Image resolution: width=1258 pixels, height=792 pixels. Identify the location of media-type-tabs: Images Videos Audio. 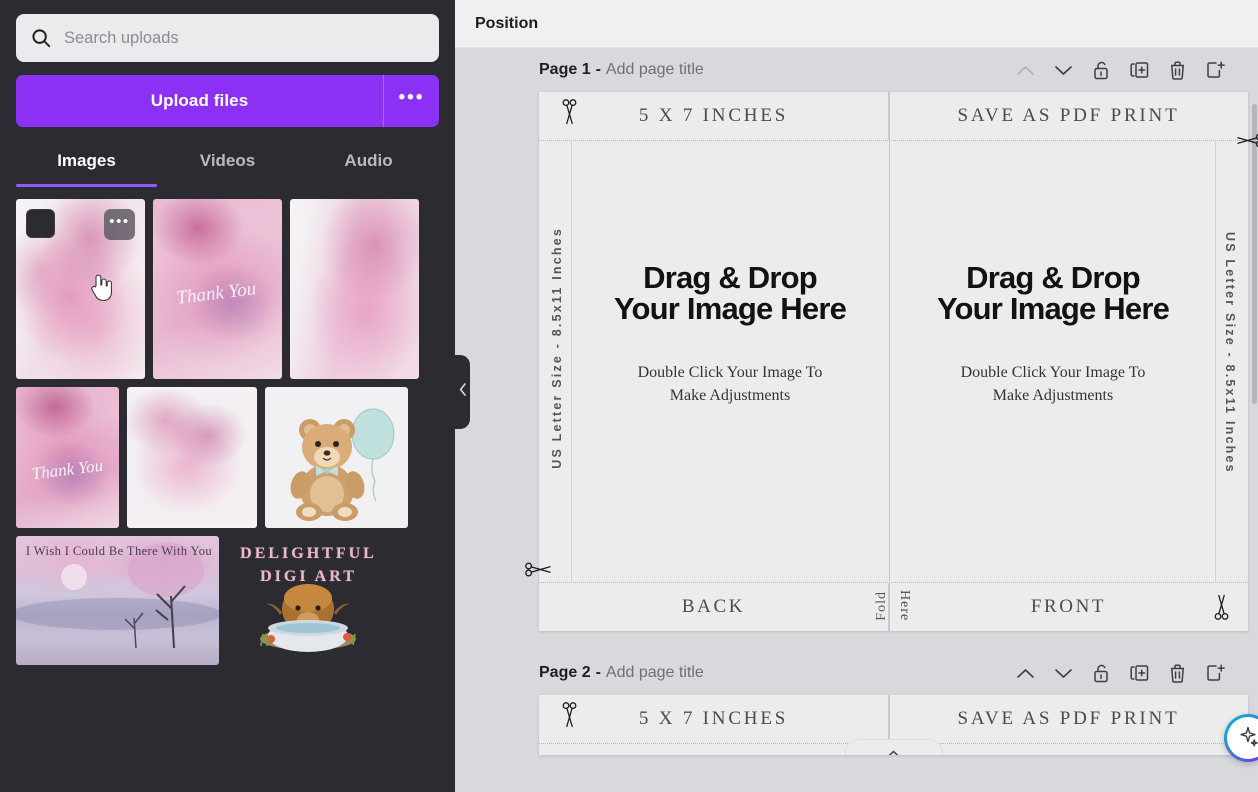
(227, 164).